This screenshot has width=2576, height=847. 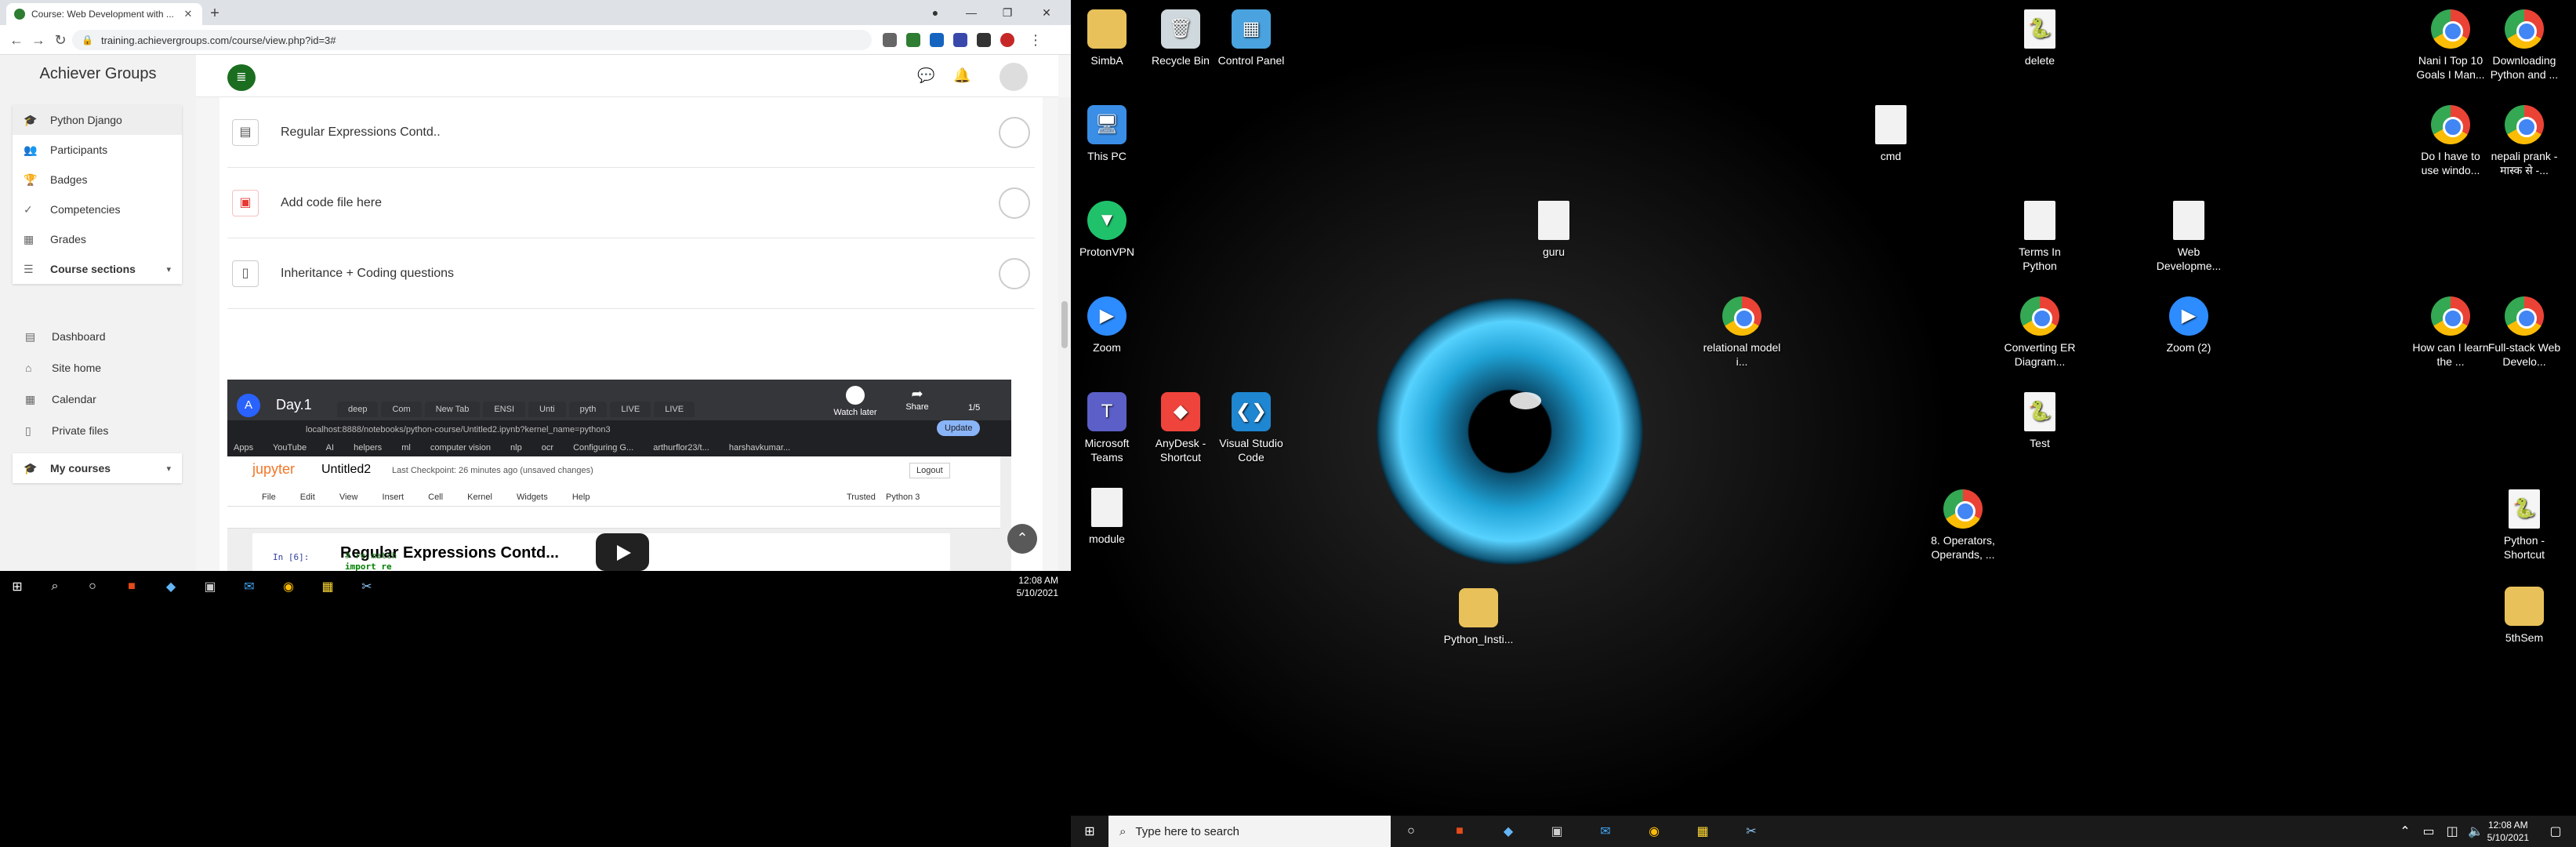 What do you see at coordinates (1891, 134) in the screenshot?
I see `desktop-icon: cmd` at bounding box center [1891, 134].